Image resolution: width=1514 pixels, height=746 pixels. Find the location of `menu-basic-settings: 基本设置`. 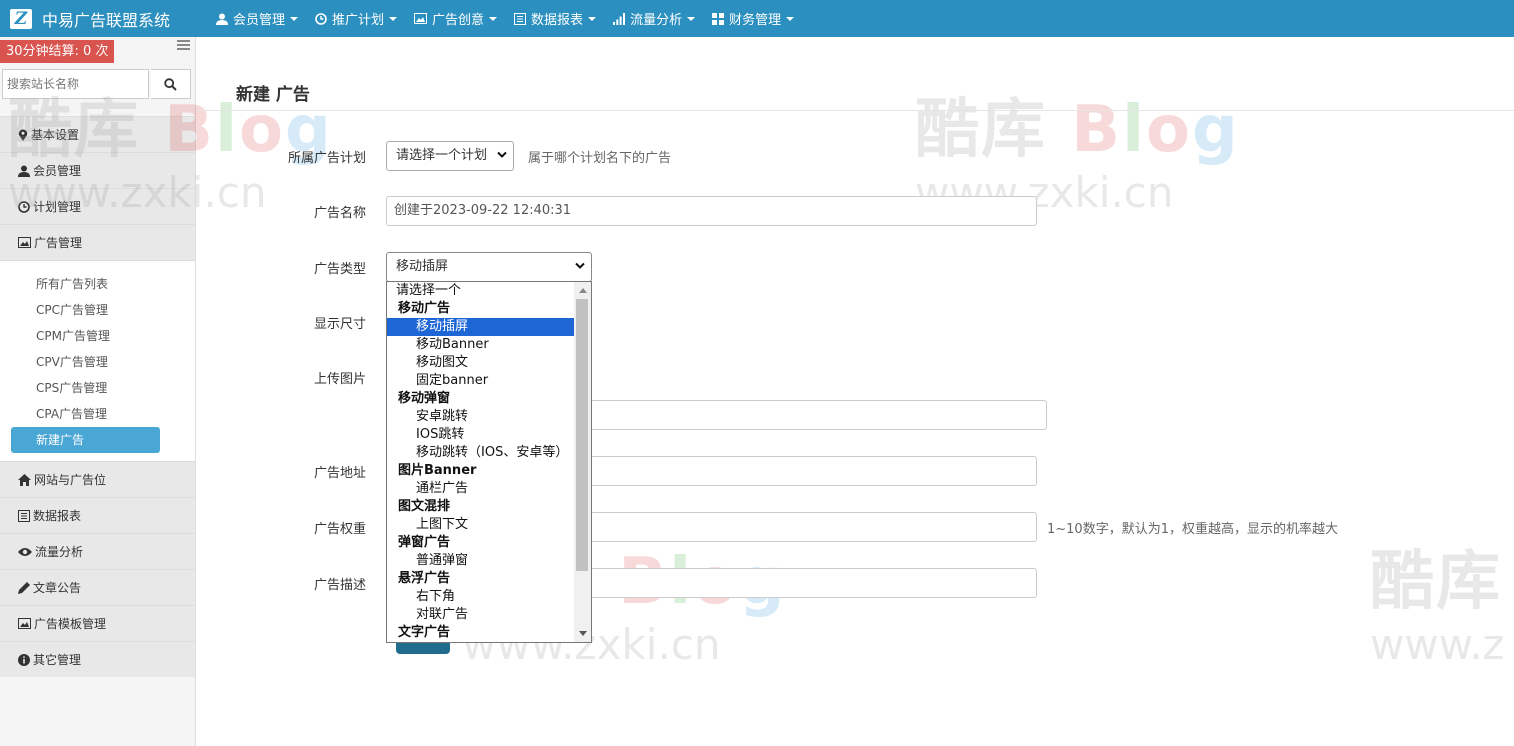

menu-basic-settings: 基本设置 is located at coordinates (97, 134).